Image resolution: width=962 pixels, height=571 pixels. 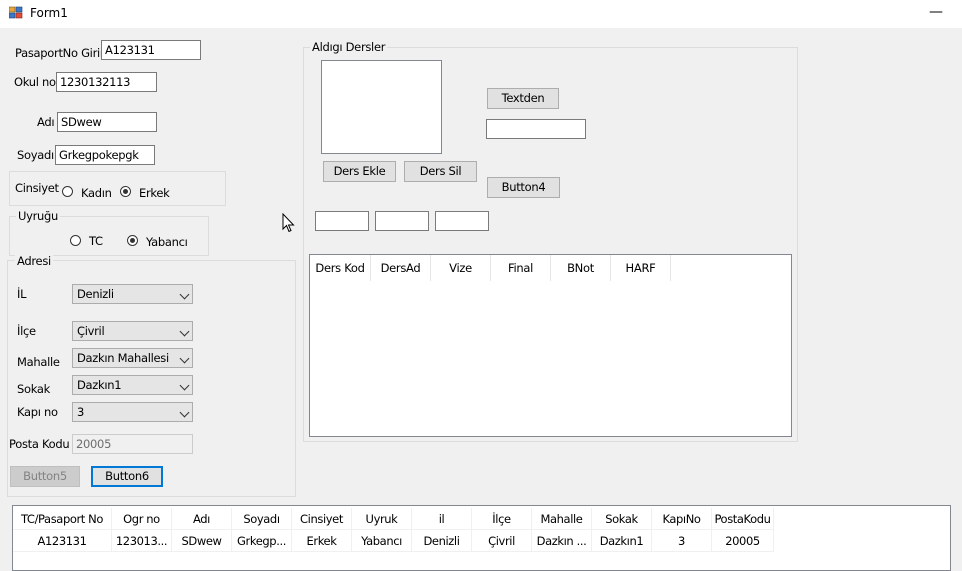 I want to click on soyadi-input: Grkegpokepgk, so click(x=105, y=155).